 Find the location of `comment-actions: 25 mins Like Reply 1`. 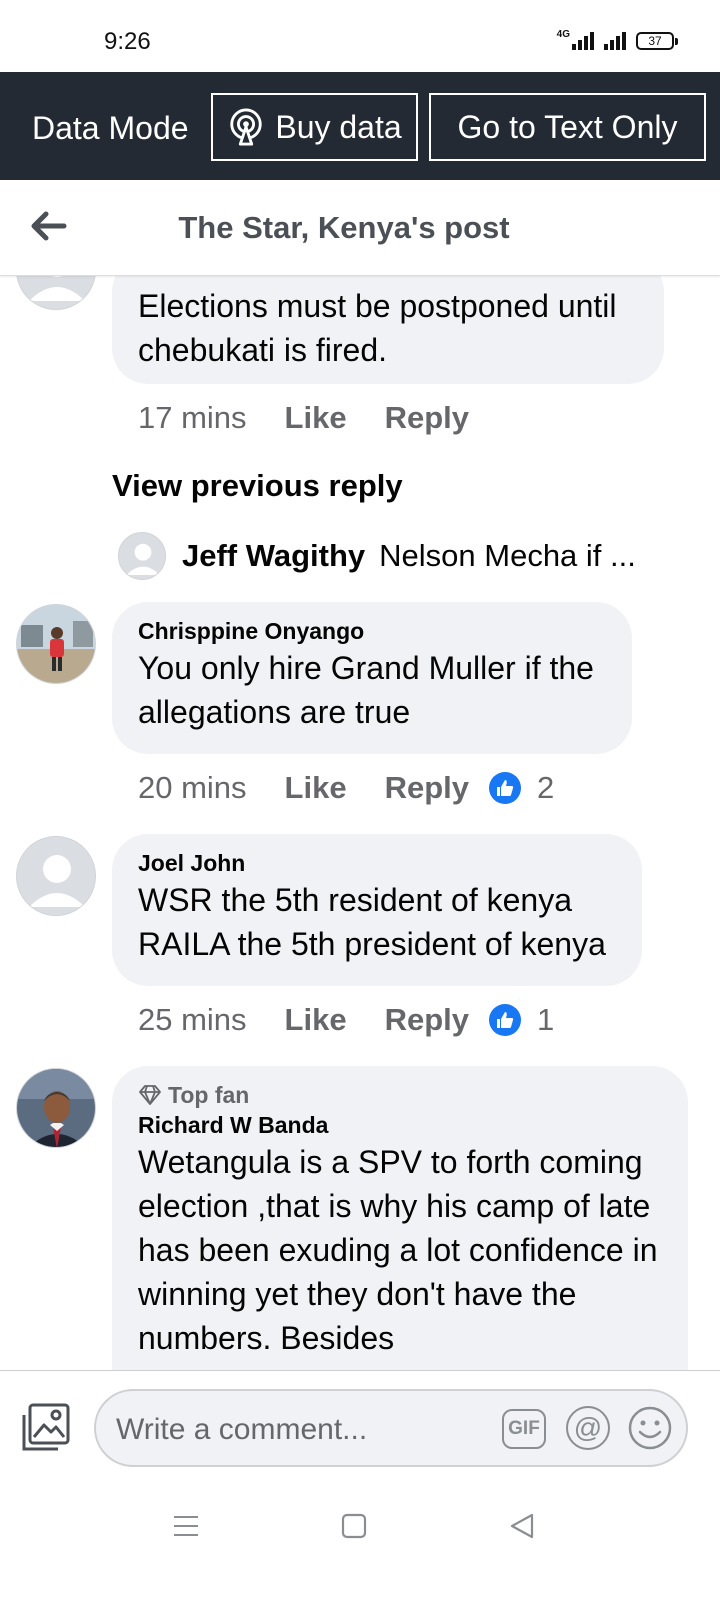

comment-actions: 25 mins Like Reply 1 is located at coordinates (346, 1020).